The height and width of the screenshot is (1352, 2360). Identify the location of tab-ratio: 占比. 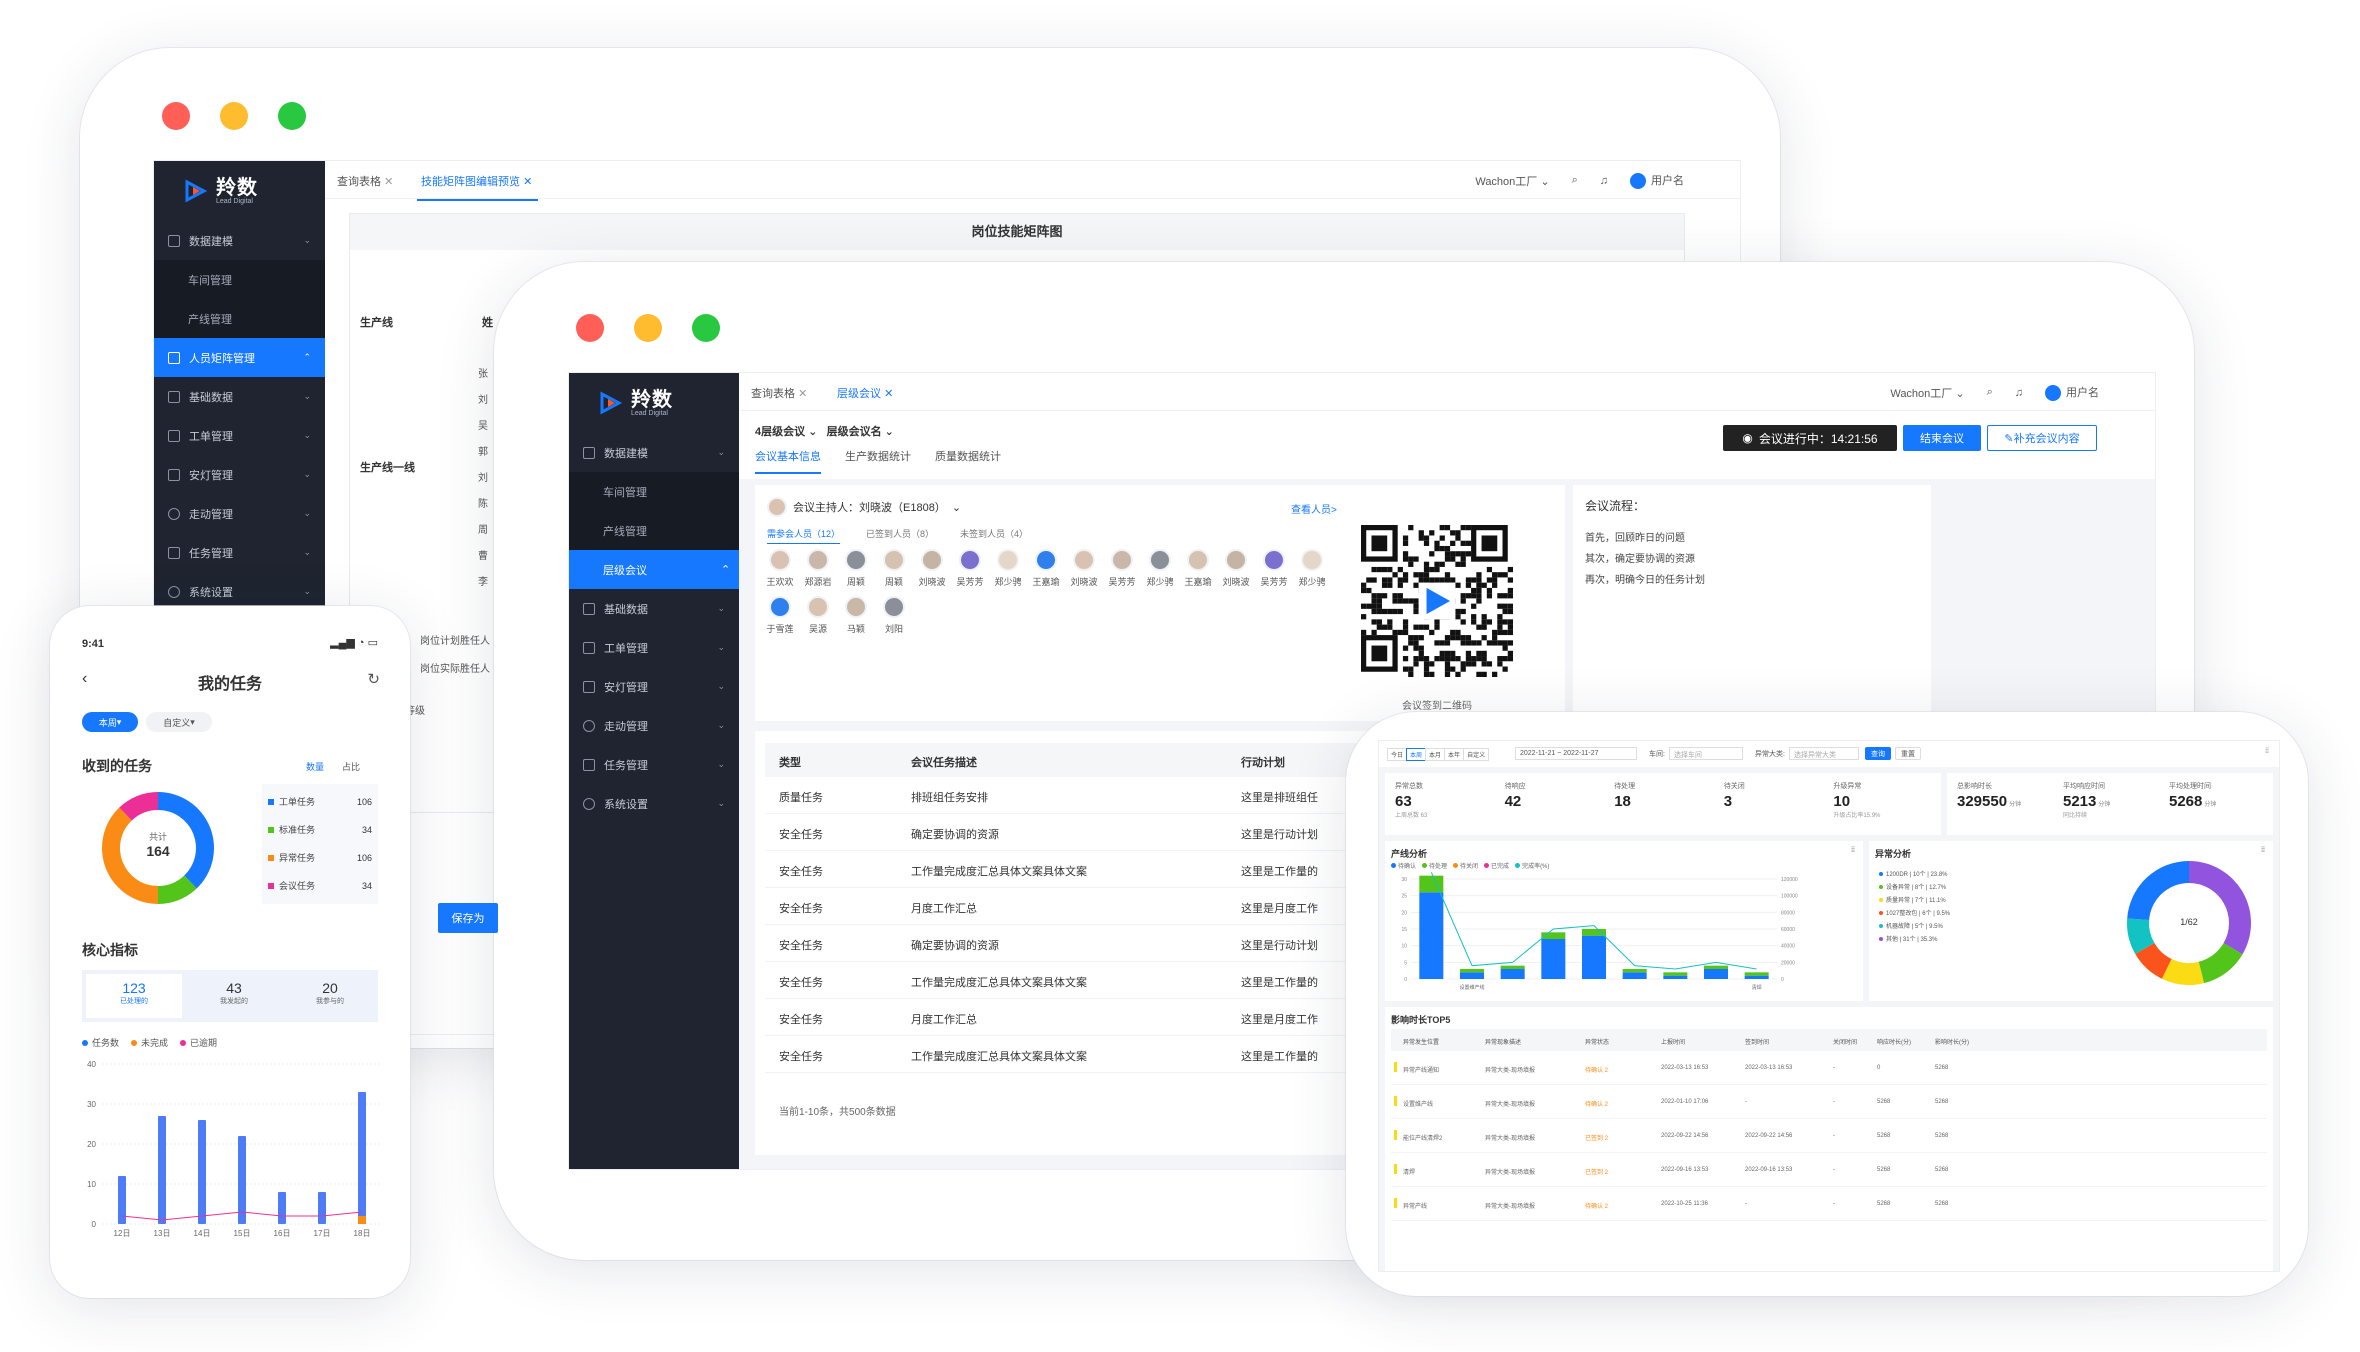
(351, 766).